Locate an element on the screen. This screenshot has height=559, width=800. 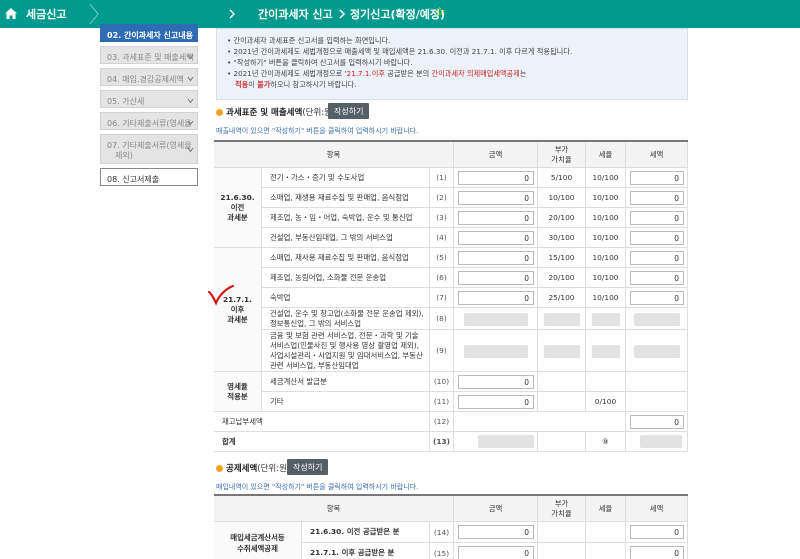
step-item-05: 05. 가산세 is located at coordinates (149, 99).